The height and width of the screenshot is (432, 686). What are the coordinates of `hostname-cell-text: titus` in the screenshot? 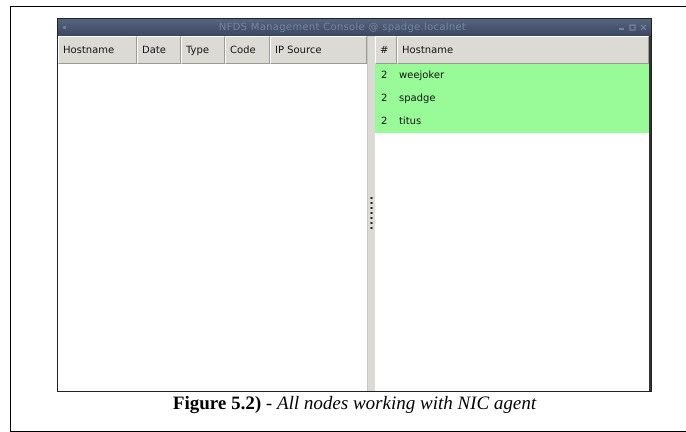 It's located at (410, 121).